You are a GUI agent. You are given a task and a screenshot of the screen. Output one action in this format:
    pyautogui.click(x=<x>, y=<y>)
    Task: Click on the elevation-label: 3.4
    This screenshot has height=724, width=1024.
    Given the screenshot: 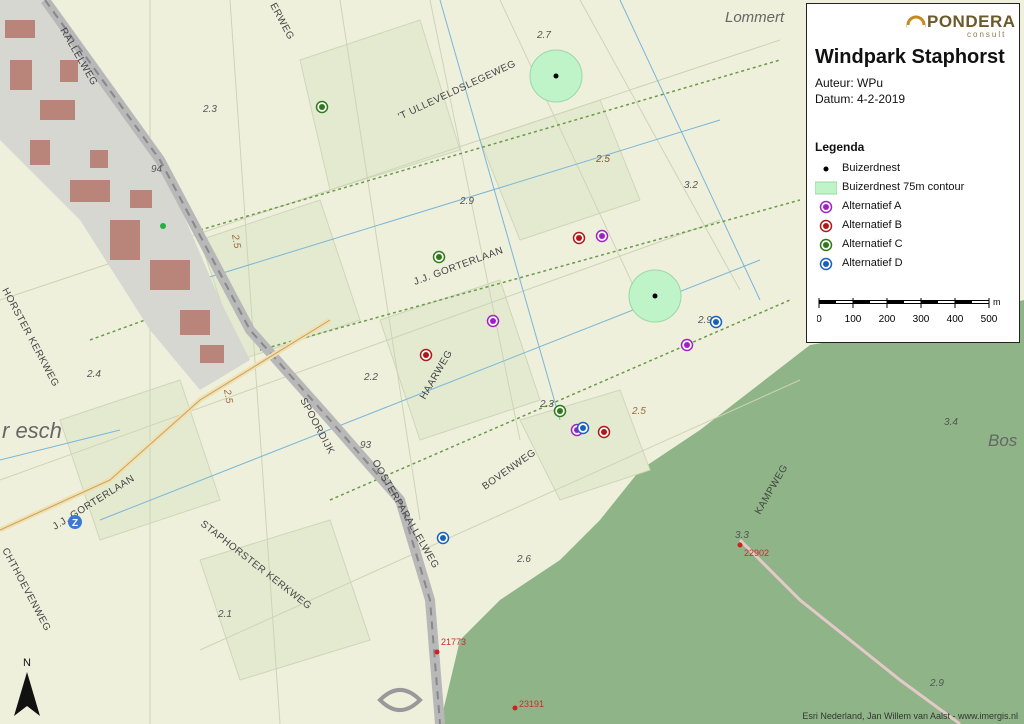 What is the action you would take?
    pyautogui.click(x=951, y=422)
    